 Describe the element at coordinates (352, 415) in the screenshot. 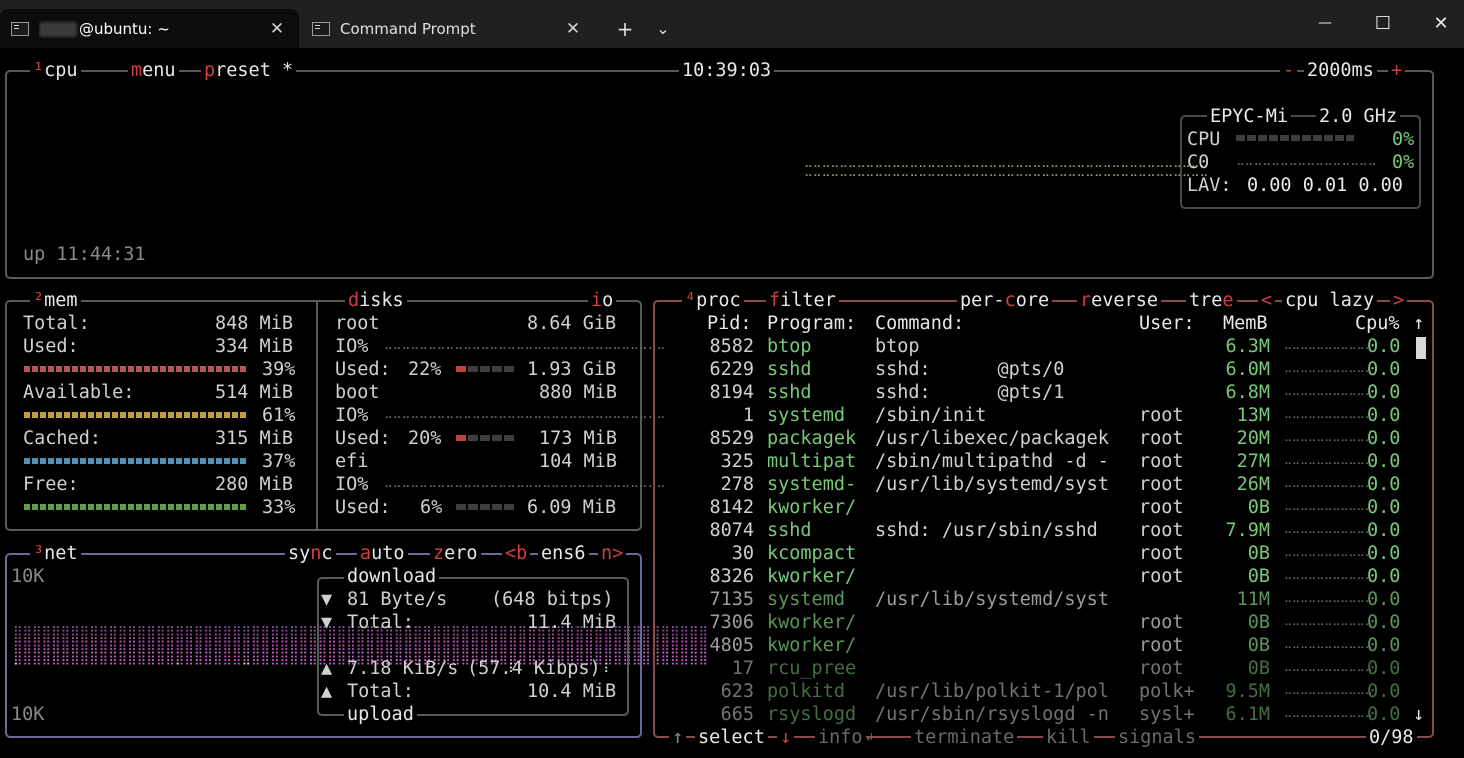

I see `disk-io-label: IO%` at that location.